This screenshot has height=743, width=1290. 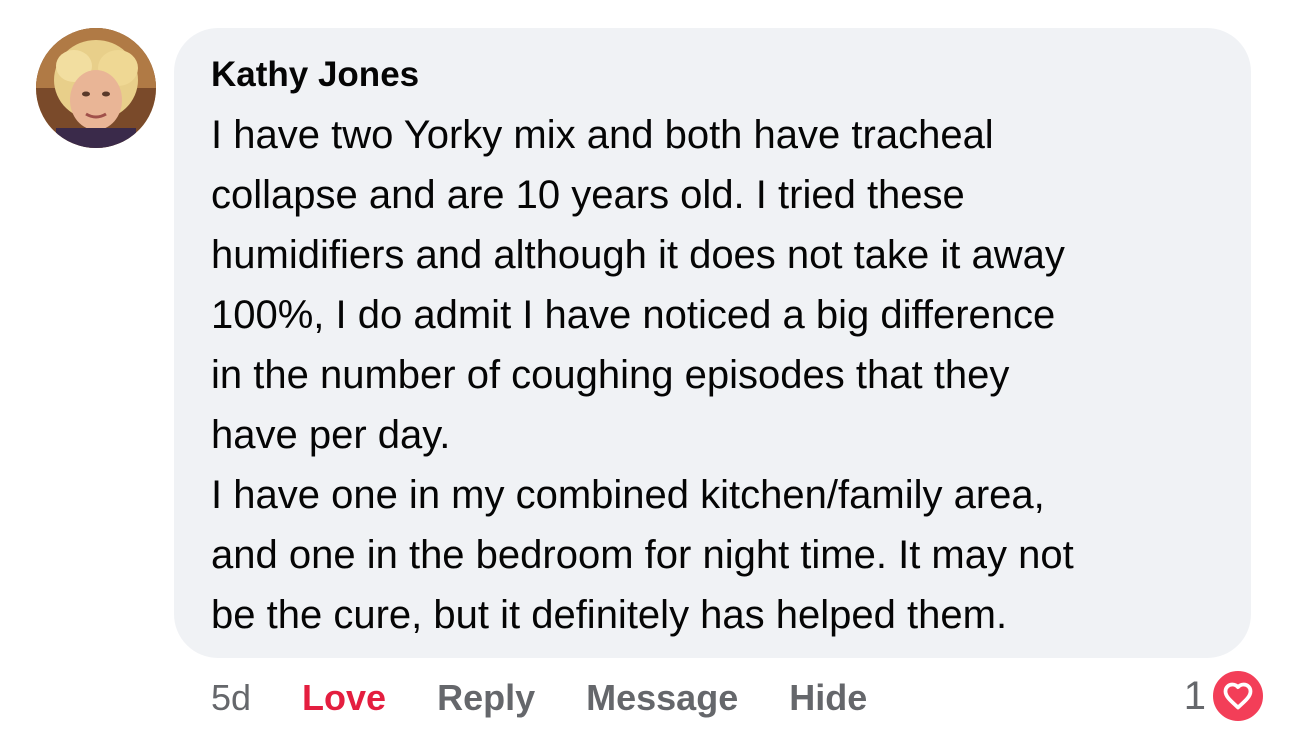 What do you see at coordinates (564, 698) in the screenshot?
I see `comment-actions: 5d Love Reply Message Hide` at bounding box center [564, 698].